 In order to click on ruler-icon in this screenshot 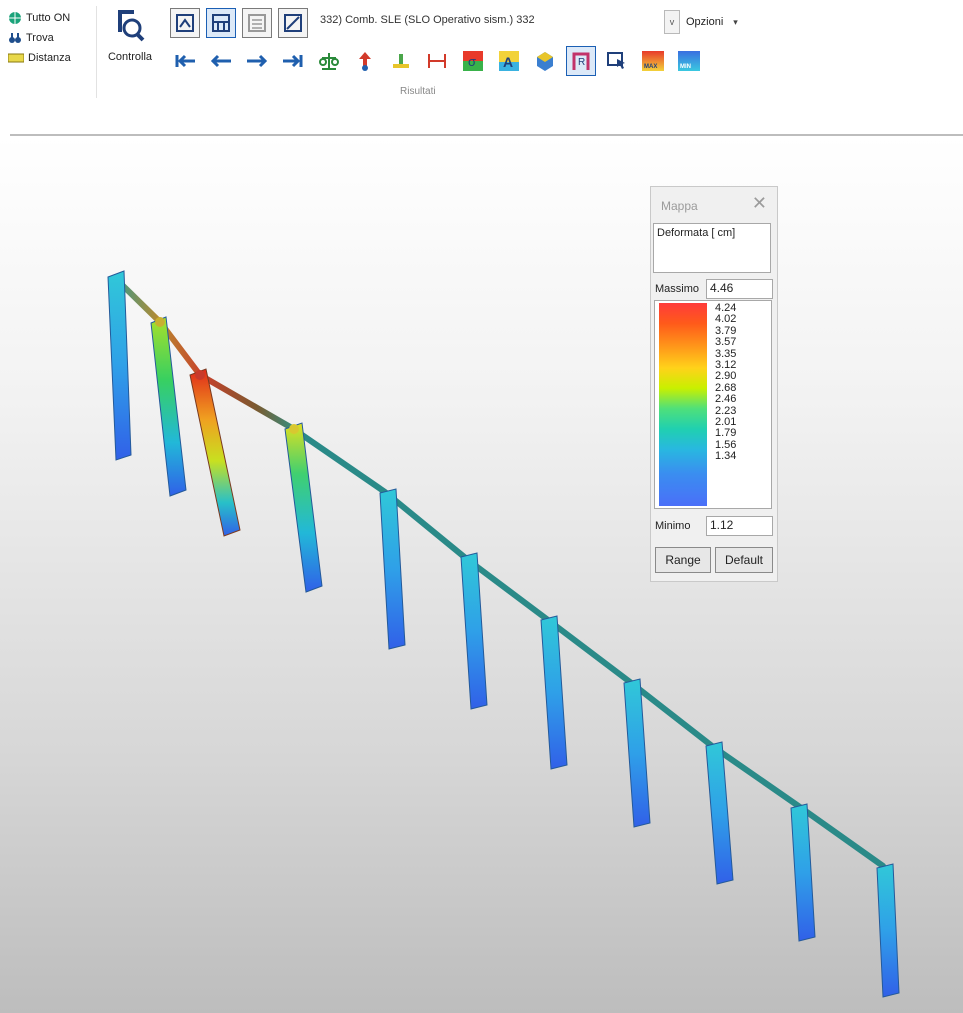, I will do `click(16, 58)`.